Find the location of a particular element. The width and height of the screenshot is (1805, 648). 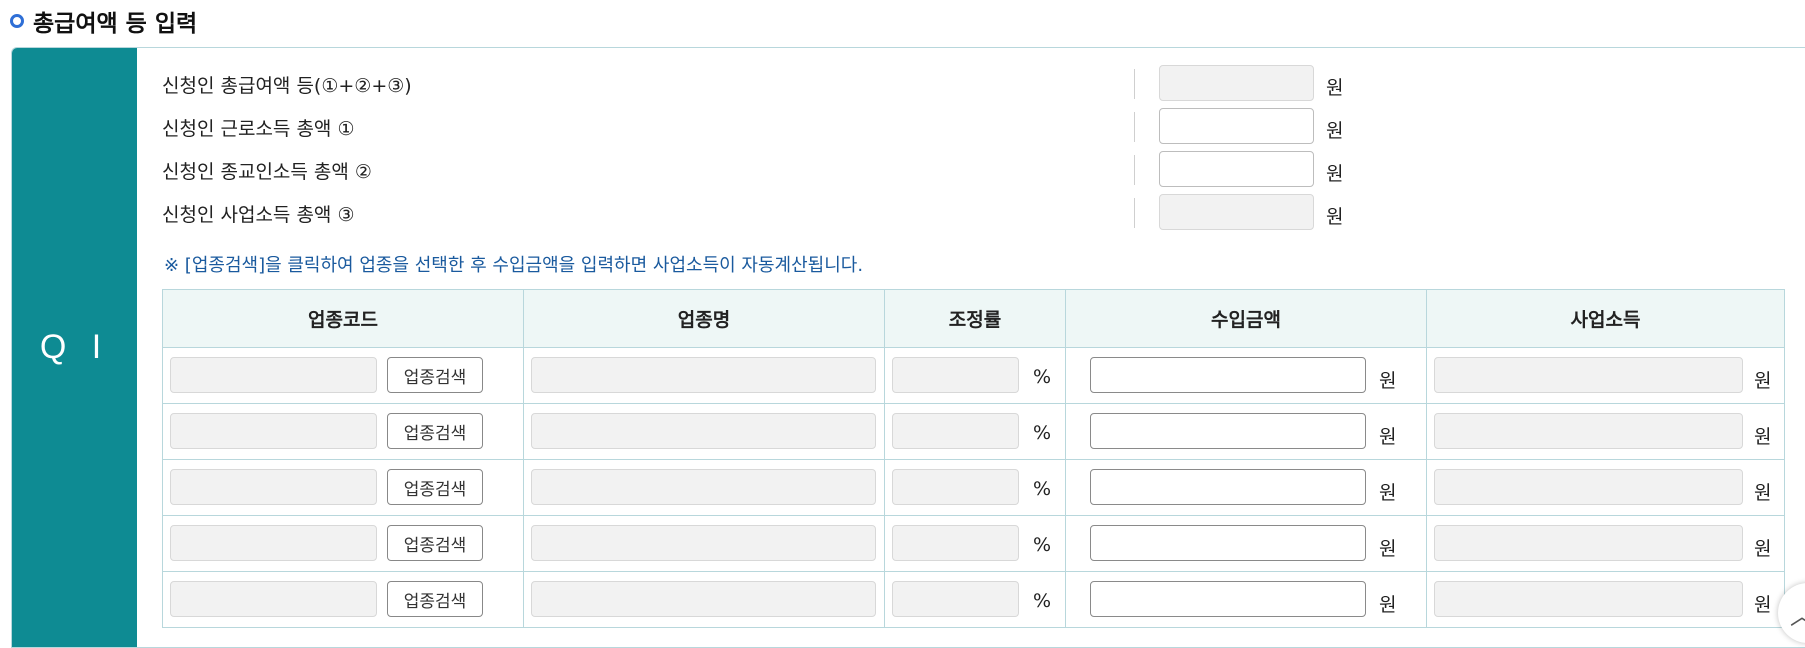

income-row-label: 신청인 총급여액 등(①+②+③) is located at coordinates (287, 86).